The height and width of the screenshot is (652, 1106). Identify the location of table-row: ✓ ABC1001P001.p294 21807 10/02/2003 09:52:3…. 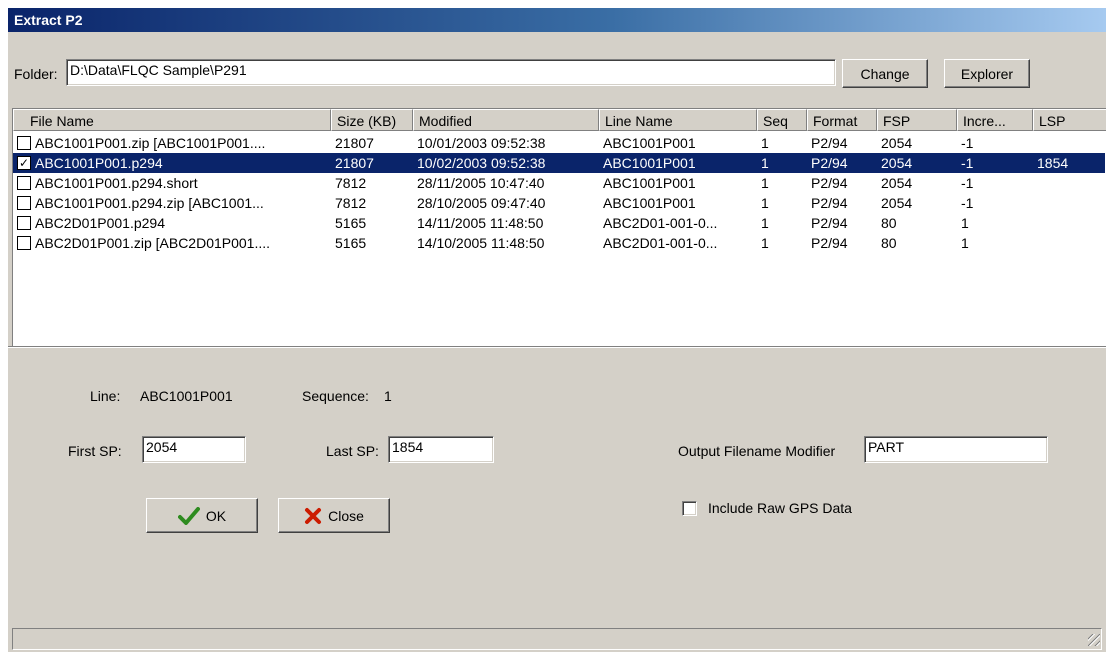
(559, 163).